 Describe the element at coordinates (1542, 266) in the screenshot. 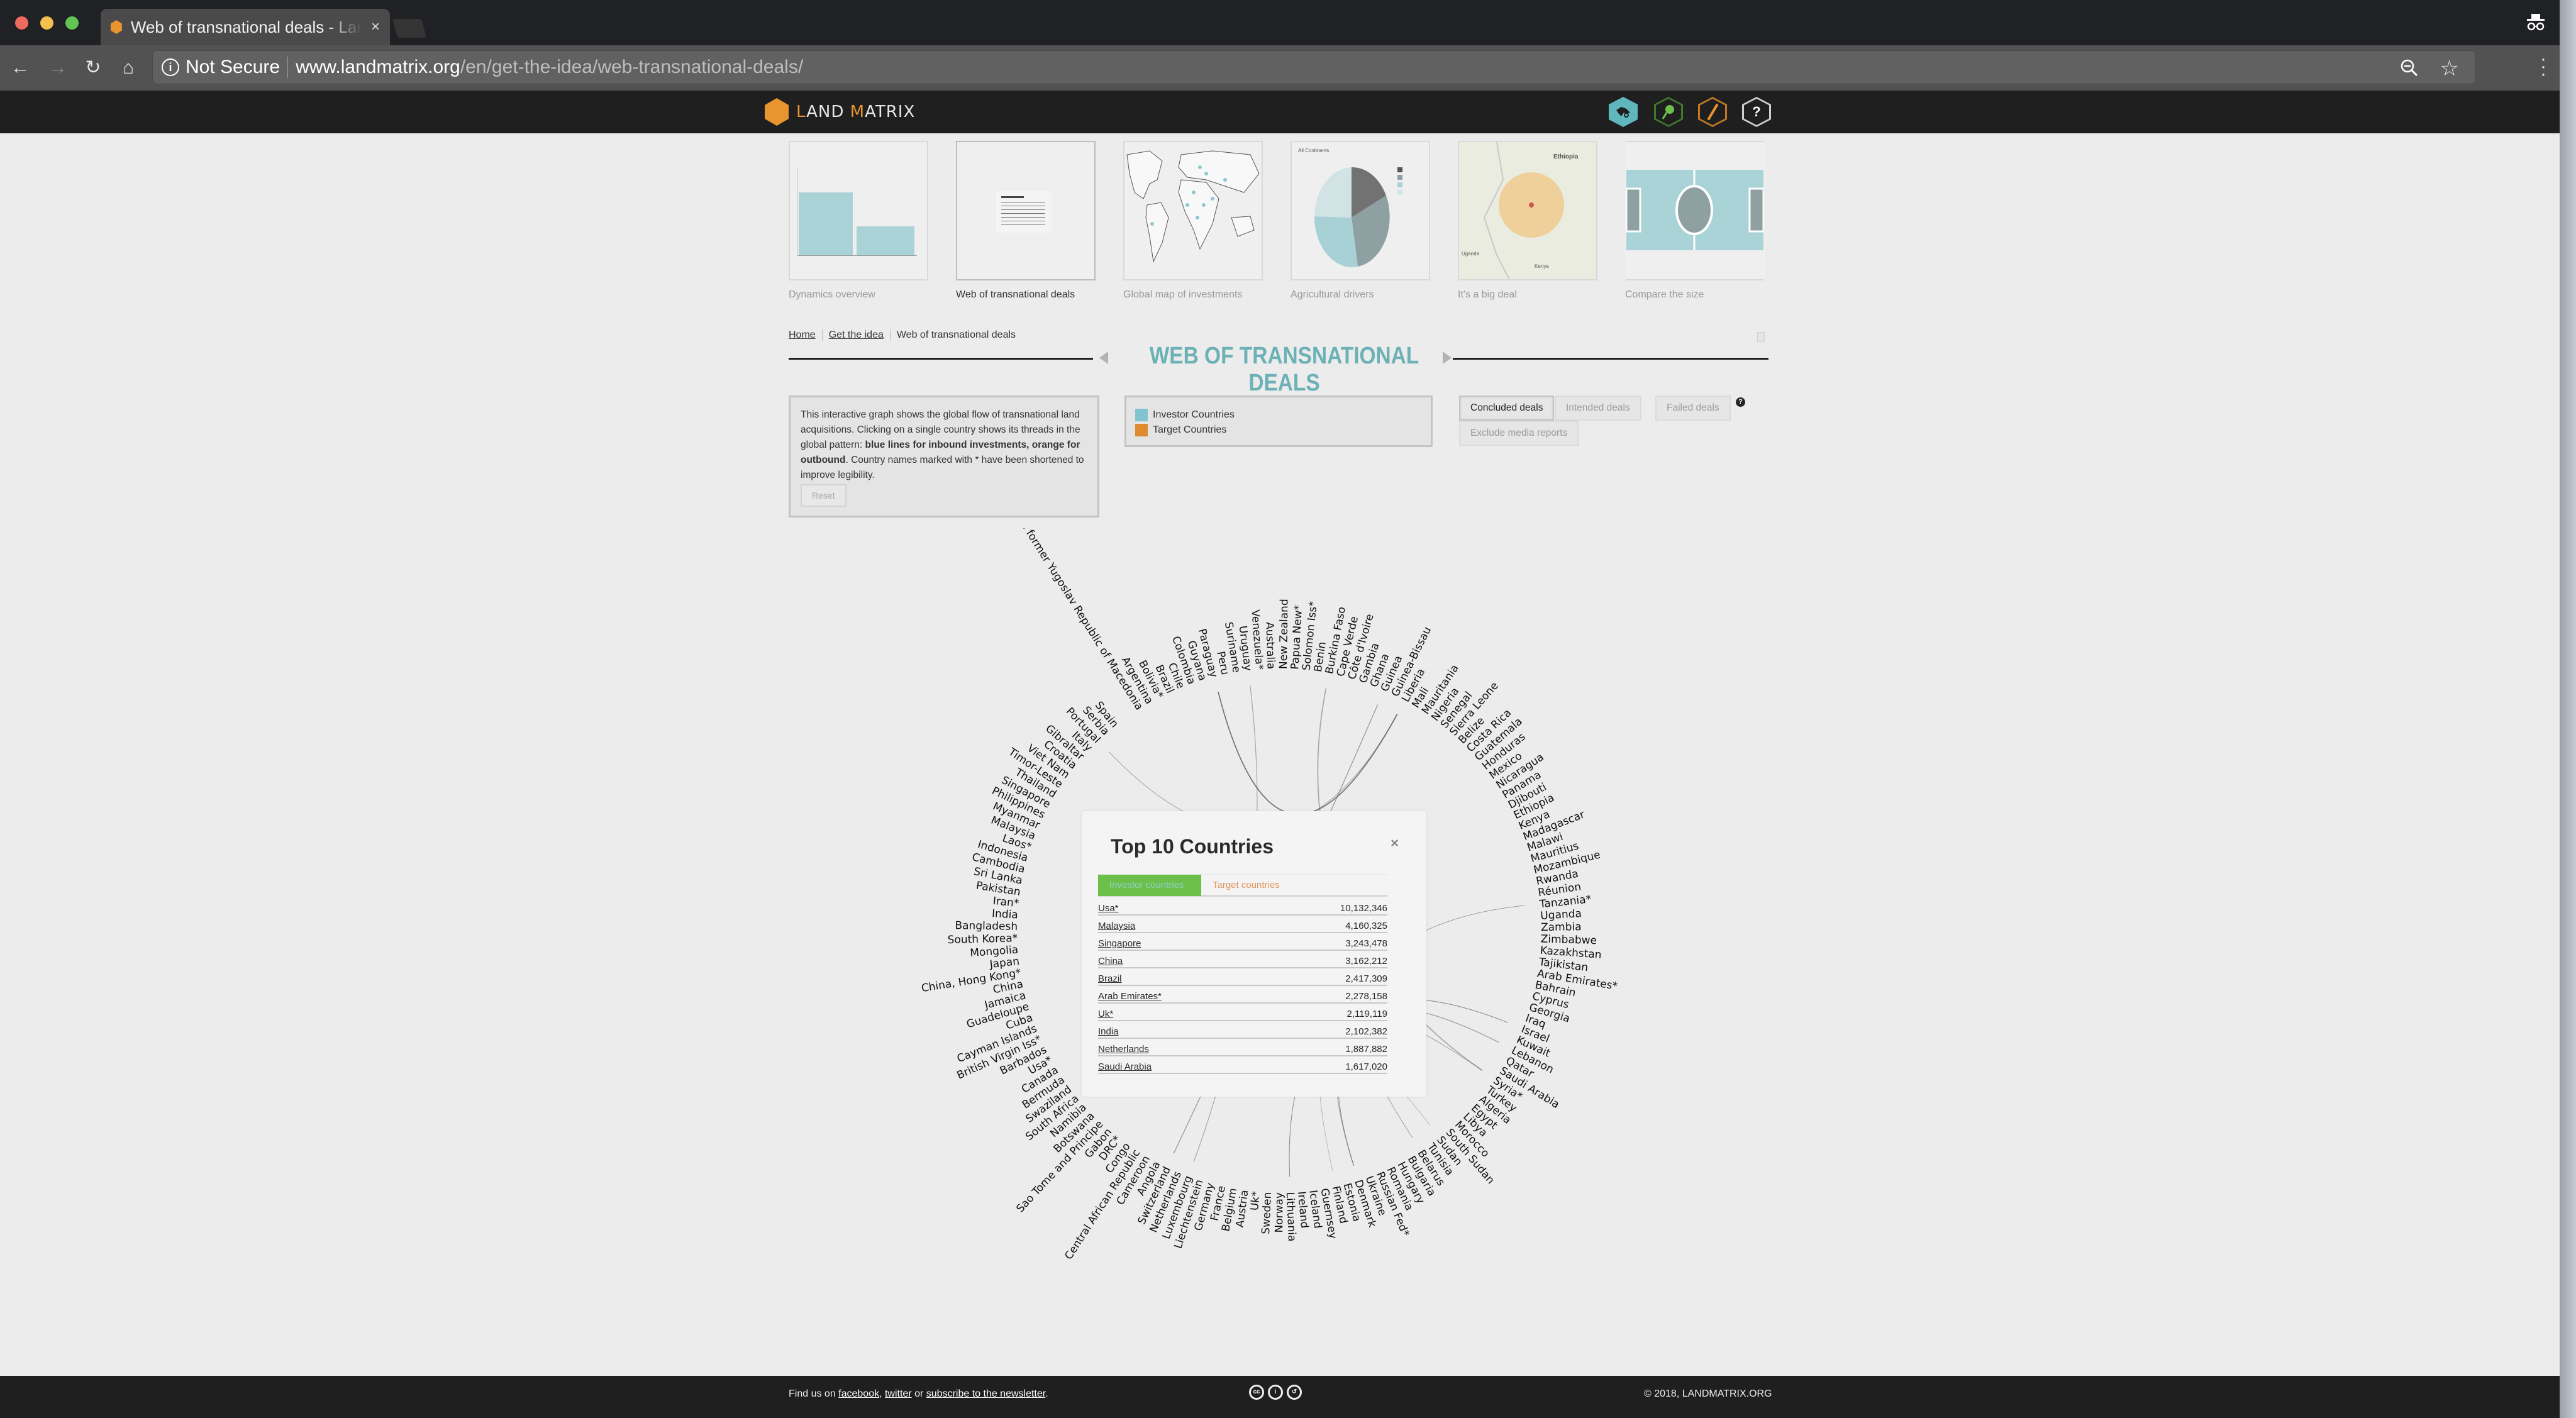

I see `thumb-map-label: Kenya` at that location.